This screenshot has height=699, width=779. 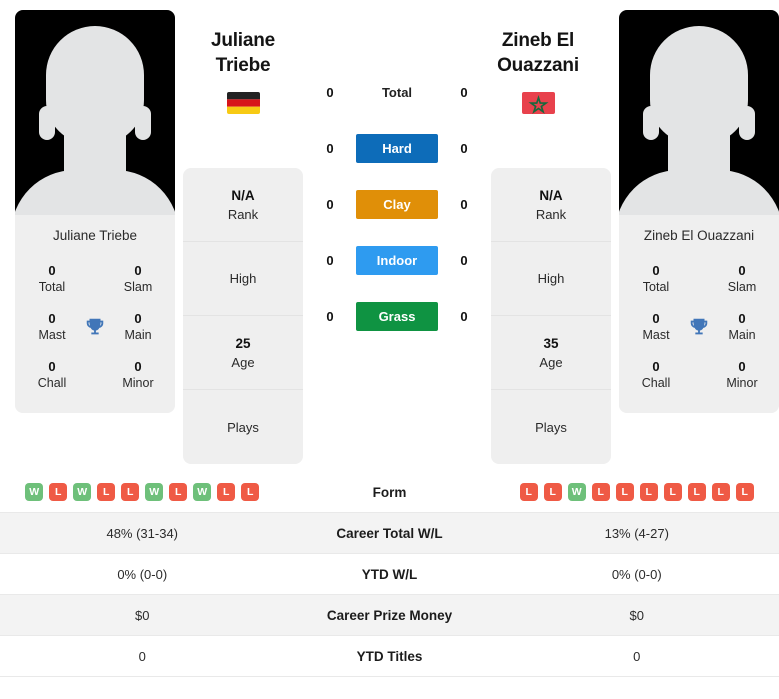 I want to click on form-badges-right: LLWLLLLLLL, so click(x=637, y=492).